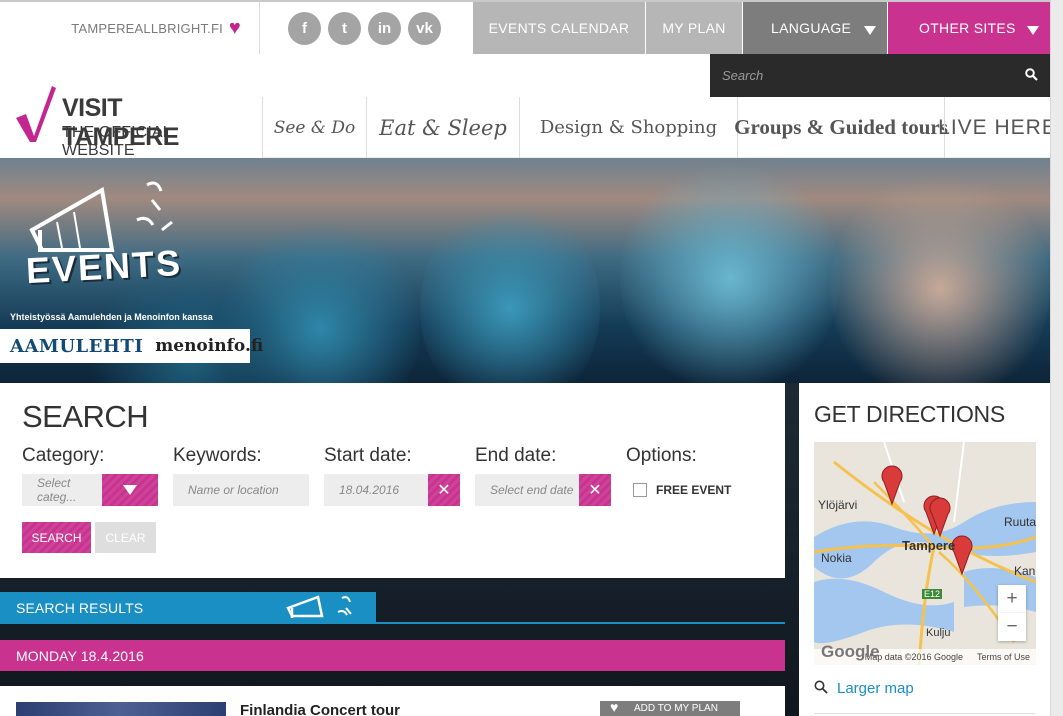 Image resolution: width=1063 pixels, height=716 pixels. I want to click on visit-tampere-logo: VISIT TAMPERE THE OFFICIAL WEBSITE, so click(129, 121).